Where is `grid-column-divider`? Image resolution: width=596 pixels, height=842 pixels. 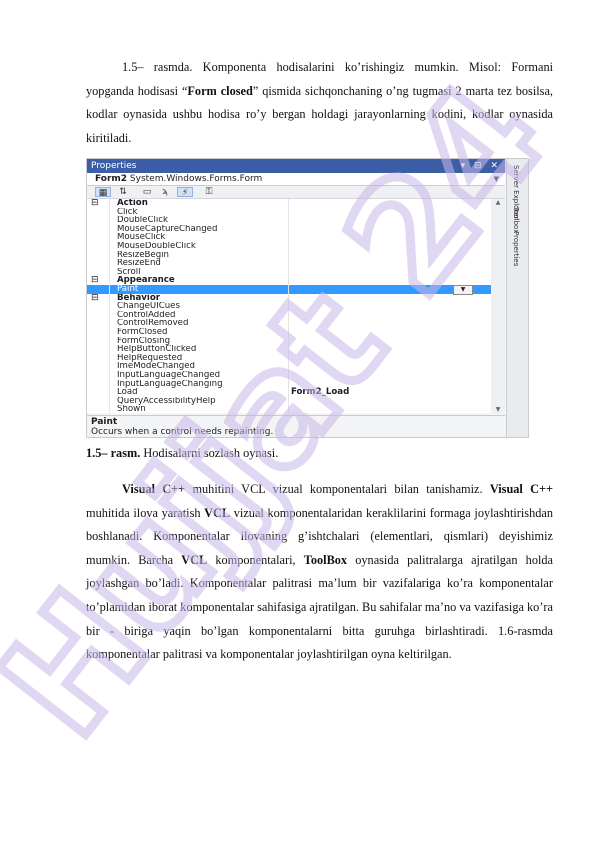 grid-column-divider is located at coordinates (288, 306).